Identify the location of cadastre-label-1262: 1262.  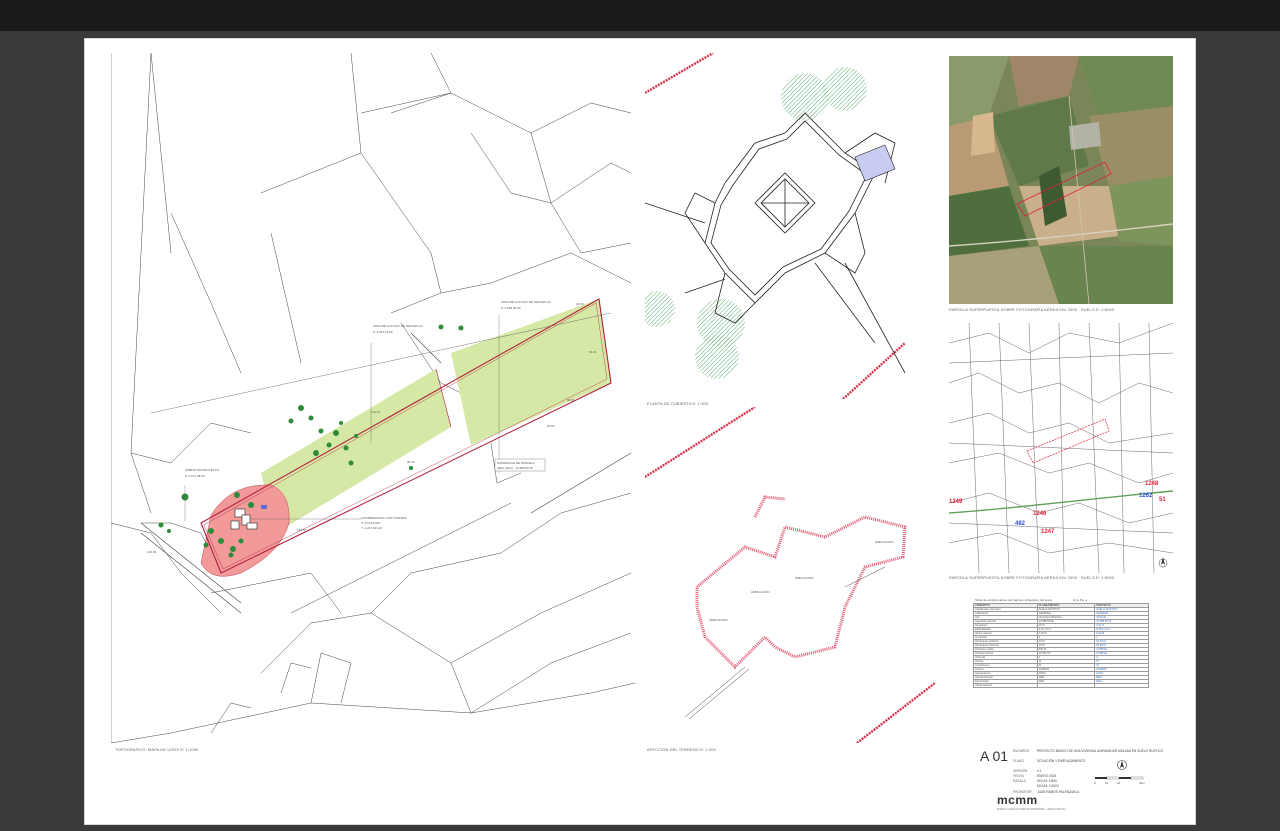
(1146, 496).